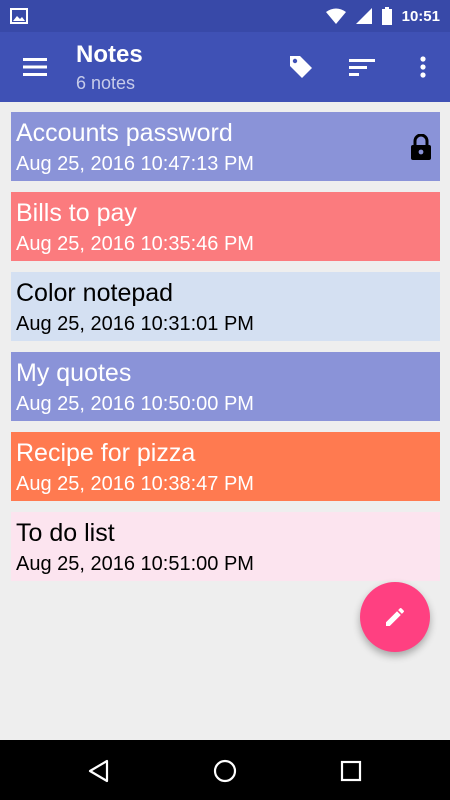  What do you see at coordinates (65, 533) in the screenshot?
I see `note-title: To do list` at bounding box center [65, 533].